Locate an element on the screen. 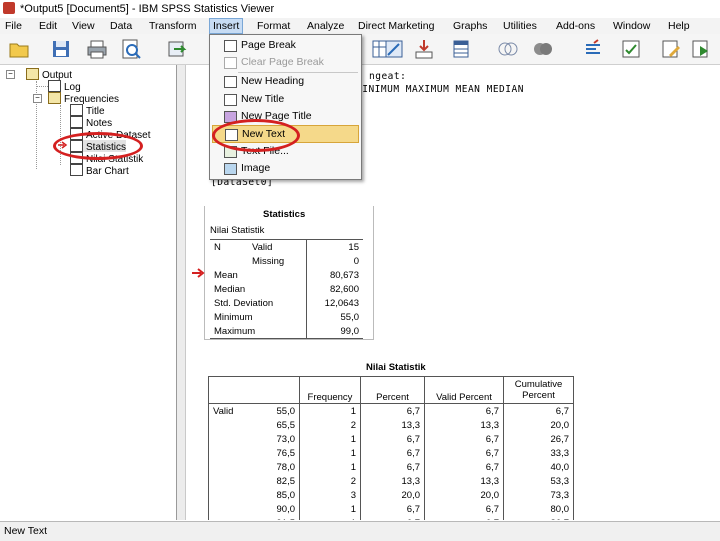  menu-item-new-title: New Title is located at coordinates (284, 99).